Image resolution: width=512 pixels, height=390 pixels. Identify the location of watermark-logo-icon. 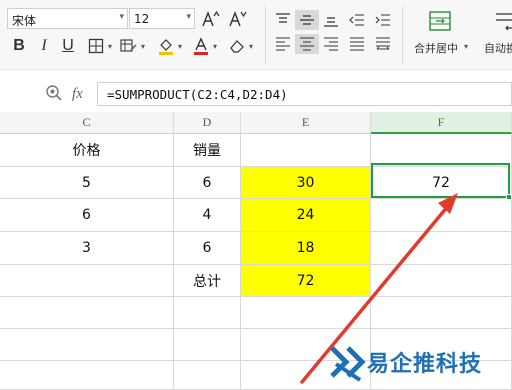
(348, 364).